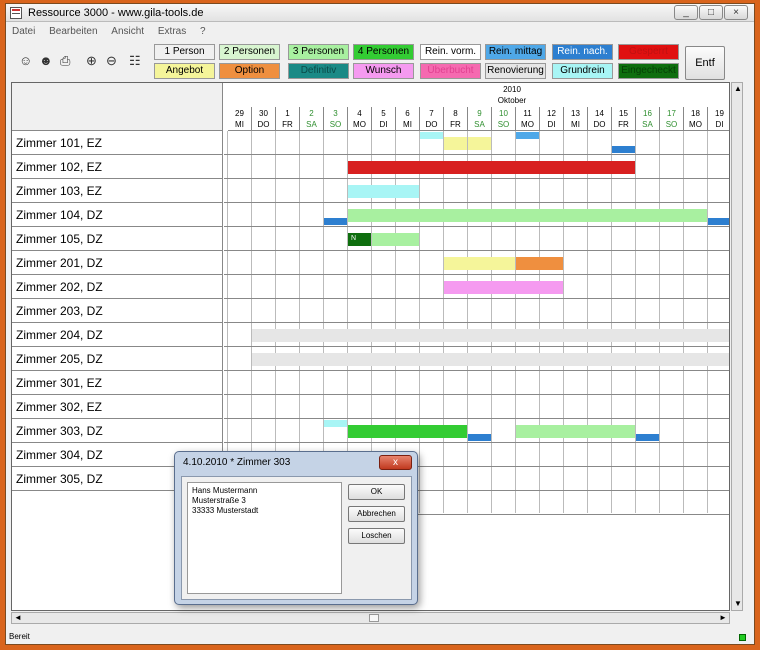 The height and width of the screenshot is (650, 760). Describe the element at coordinates (135, 61) in the screenshot. I see `people-group-icon: ☷` at that location.